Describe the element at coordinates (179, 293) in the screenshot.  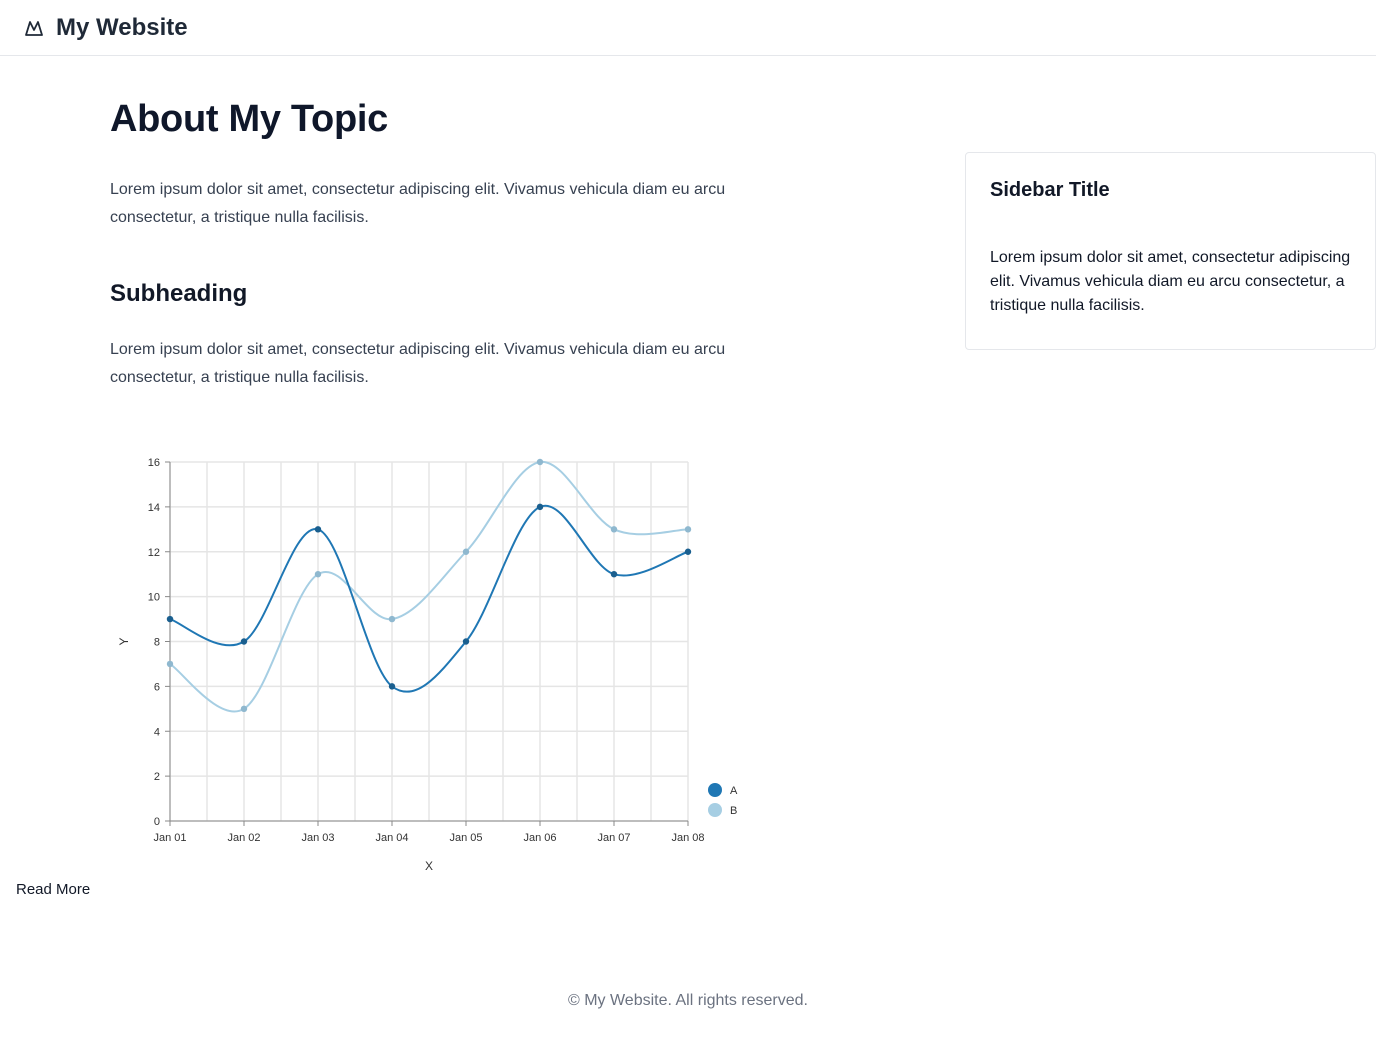
I see `subheading: Subheading` at that location.